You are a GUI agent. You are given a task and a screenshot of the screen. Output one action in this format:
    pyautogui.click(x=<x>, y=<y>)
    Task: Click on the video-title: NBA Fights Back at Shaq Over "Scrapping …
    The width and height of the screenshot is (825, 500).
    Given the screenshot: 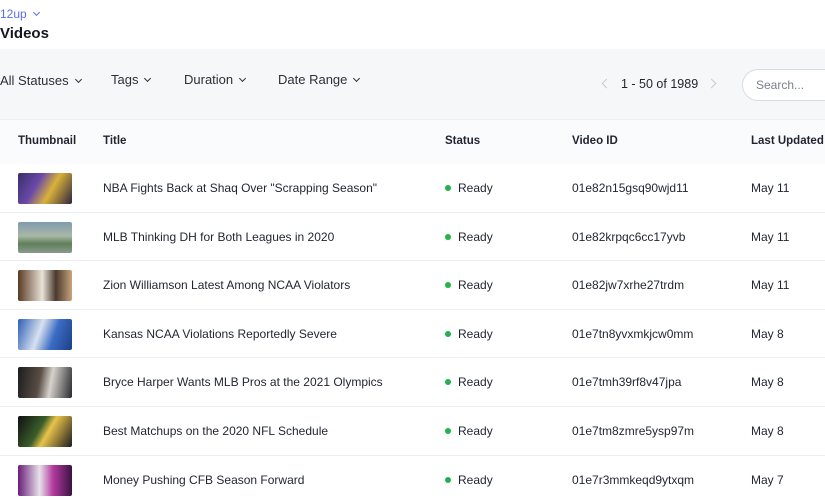 What is the action you would take?
    pyautogui.click(x=240, y=188)
    